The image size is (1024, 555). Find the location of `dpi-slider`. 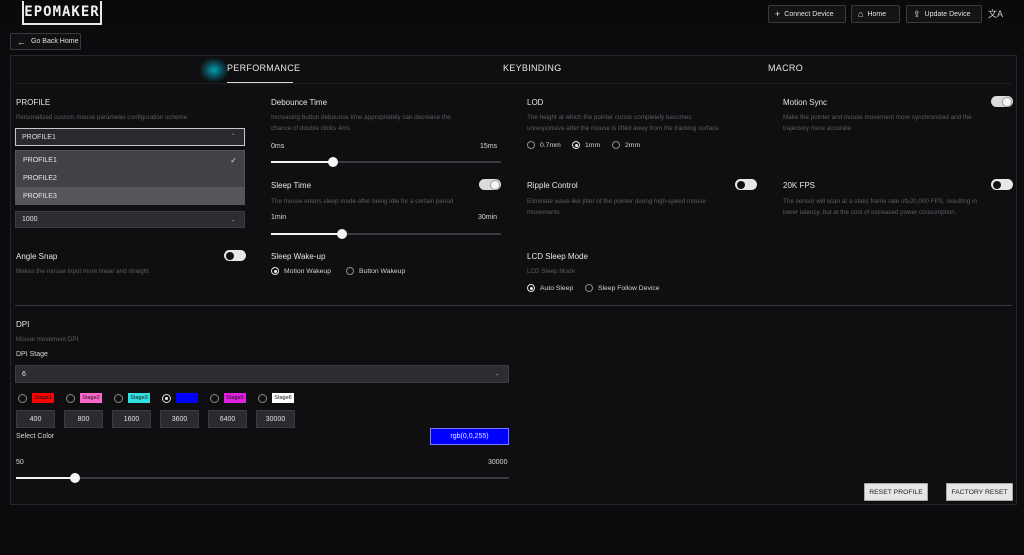

dpi-slider is located at coordinates (262, 478).